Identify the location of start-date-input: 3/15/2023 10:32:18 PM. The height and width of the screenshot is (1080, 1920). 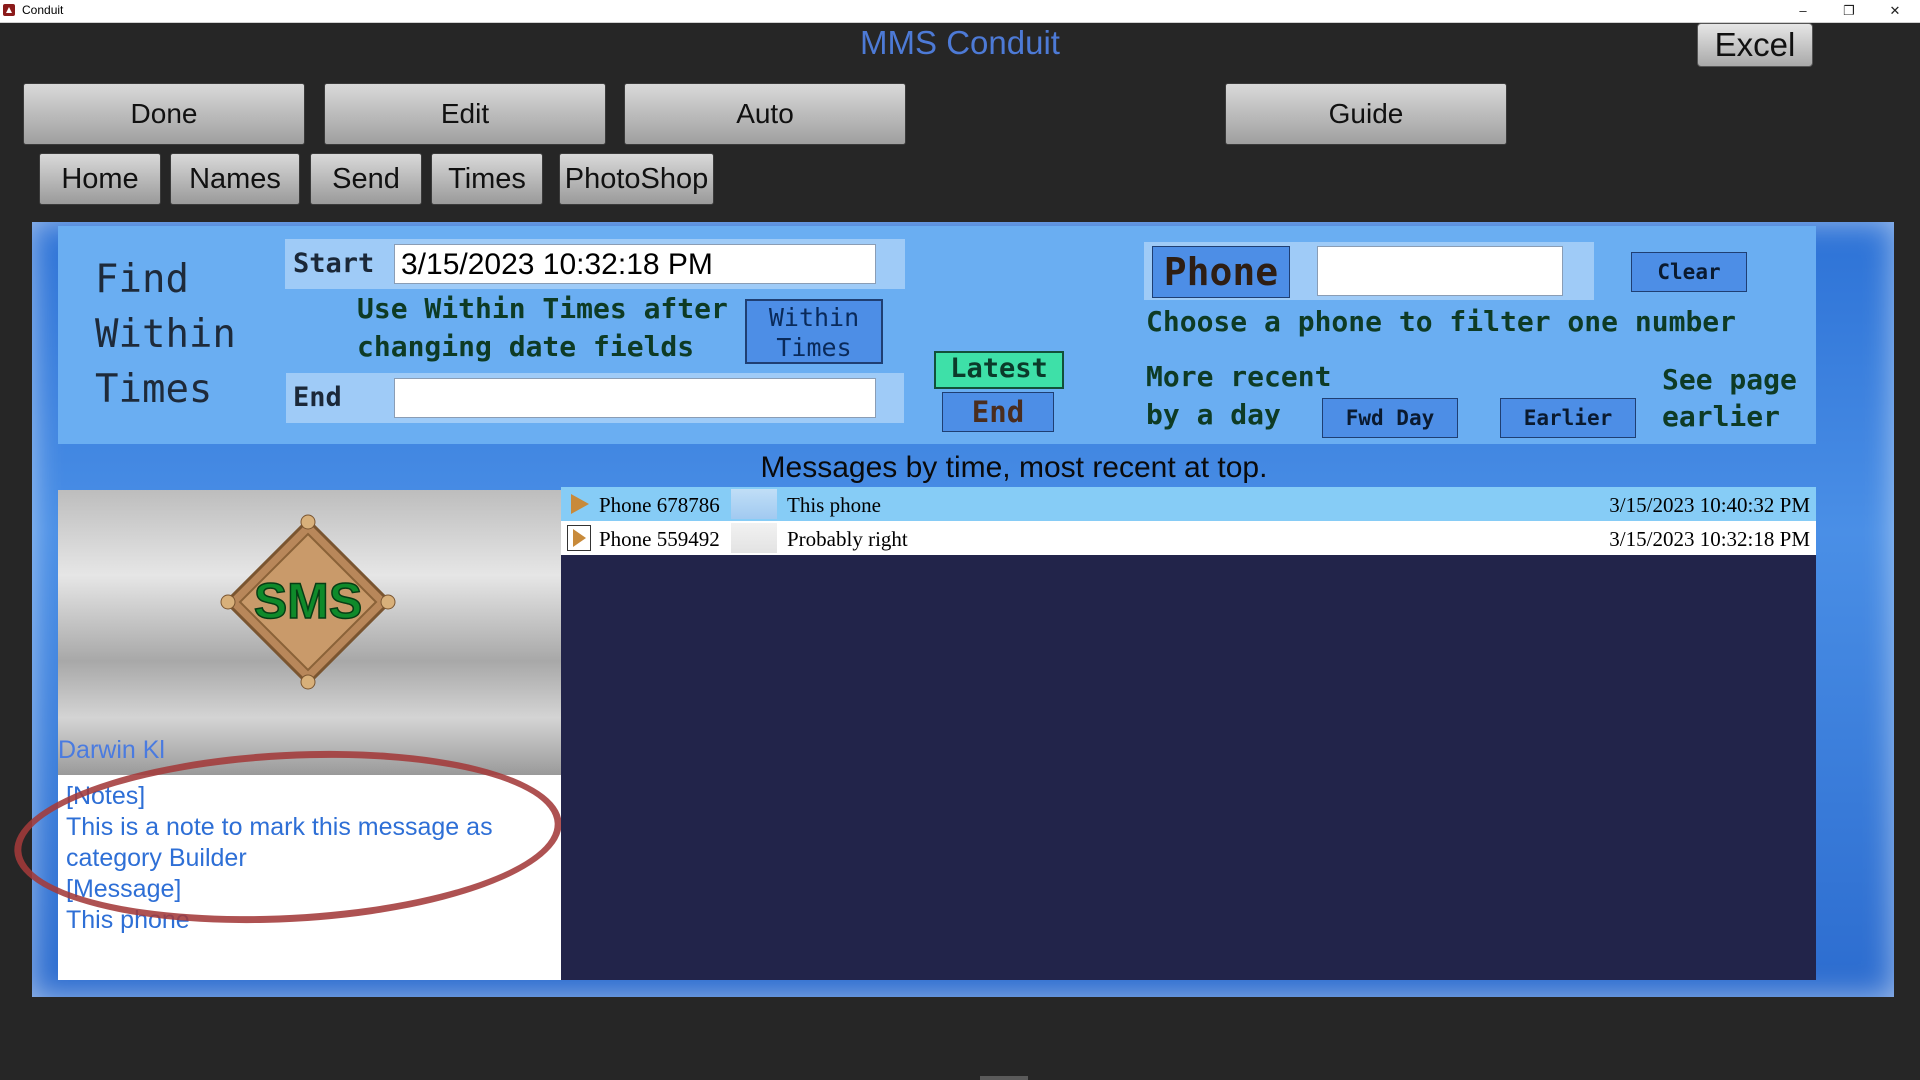
(635, 264).